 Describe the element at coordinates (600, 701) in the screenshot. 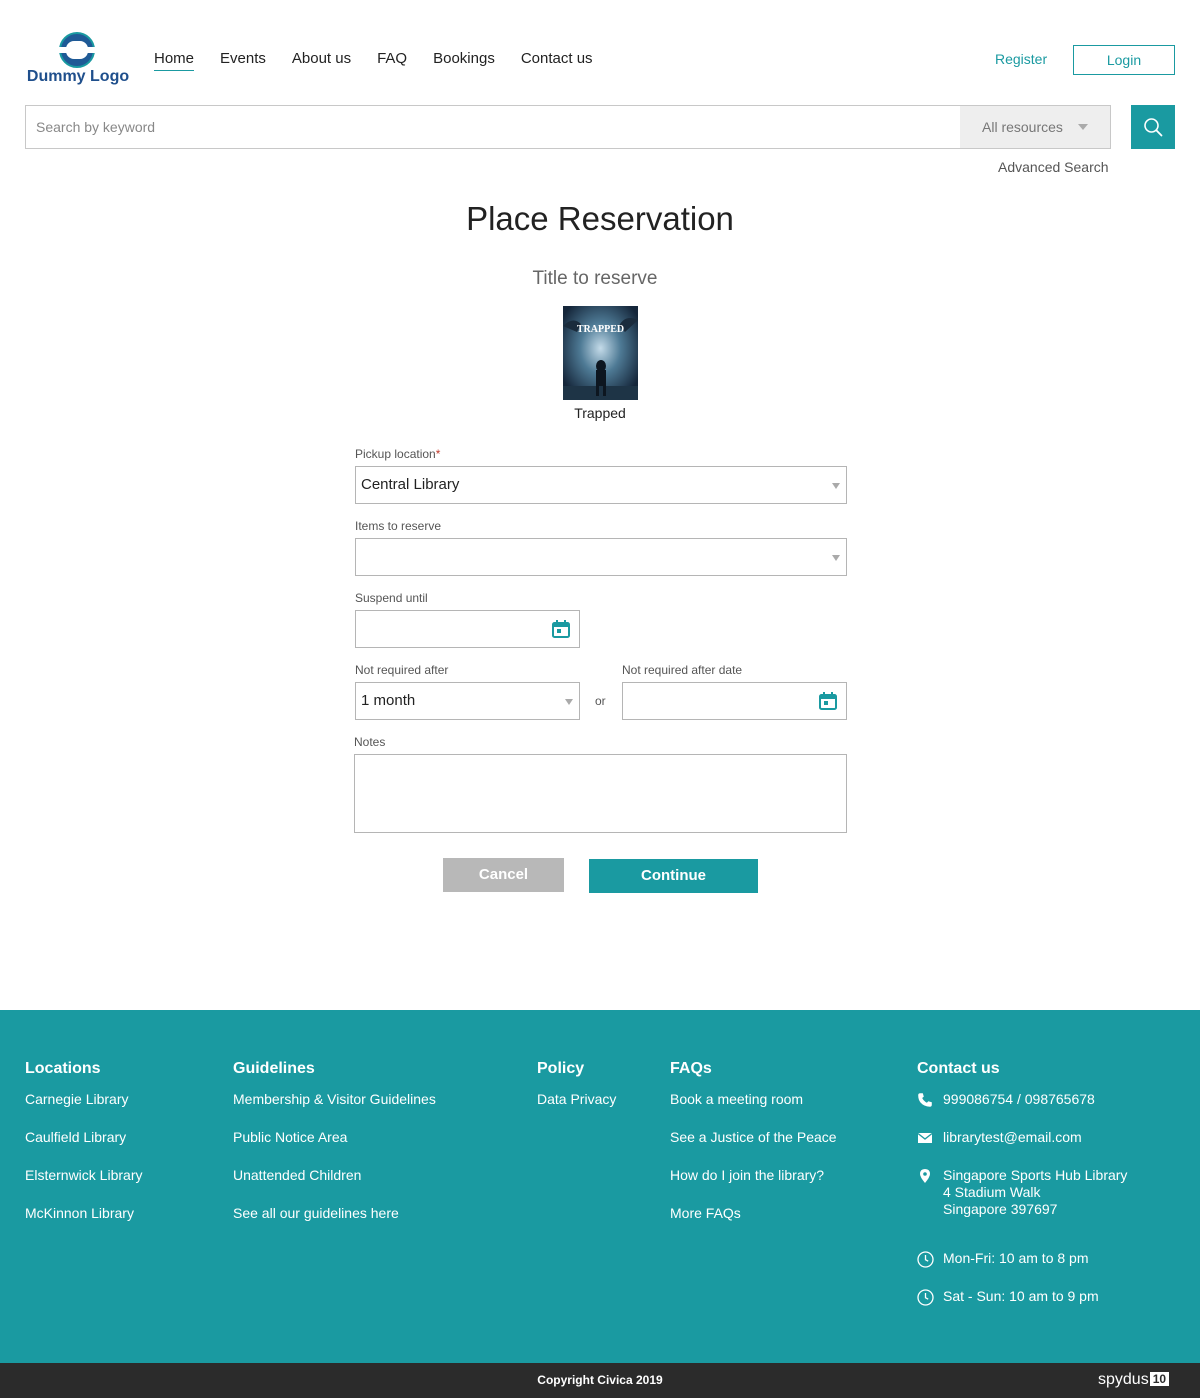

I see `or-separator: or` at that location.